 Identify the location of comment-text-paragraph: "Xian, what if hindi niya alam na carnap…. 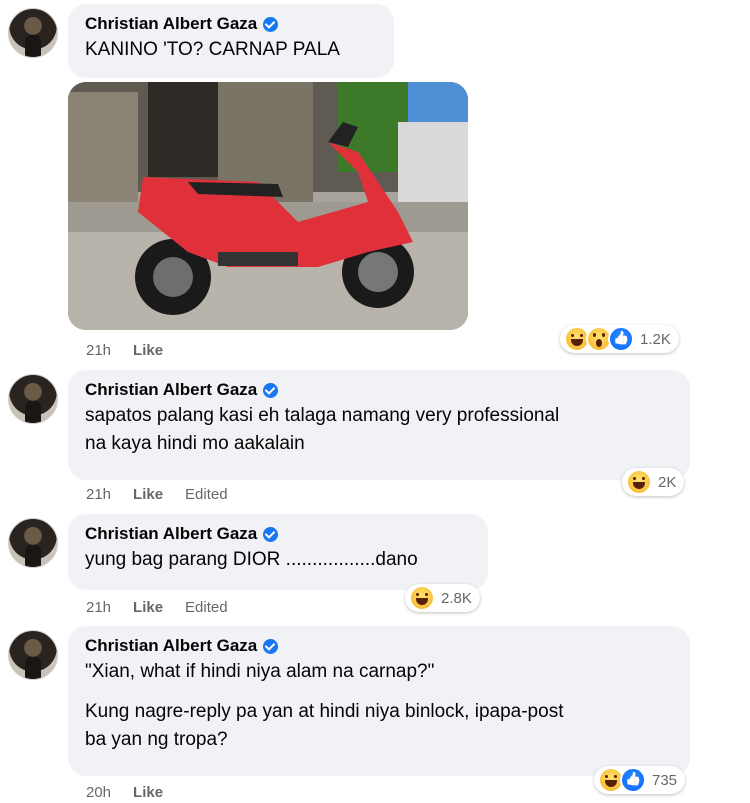
(260, 671).